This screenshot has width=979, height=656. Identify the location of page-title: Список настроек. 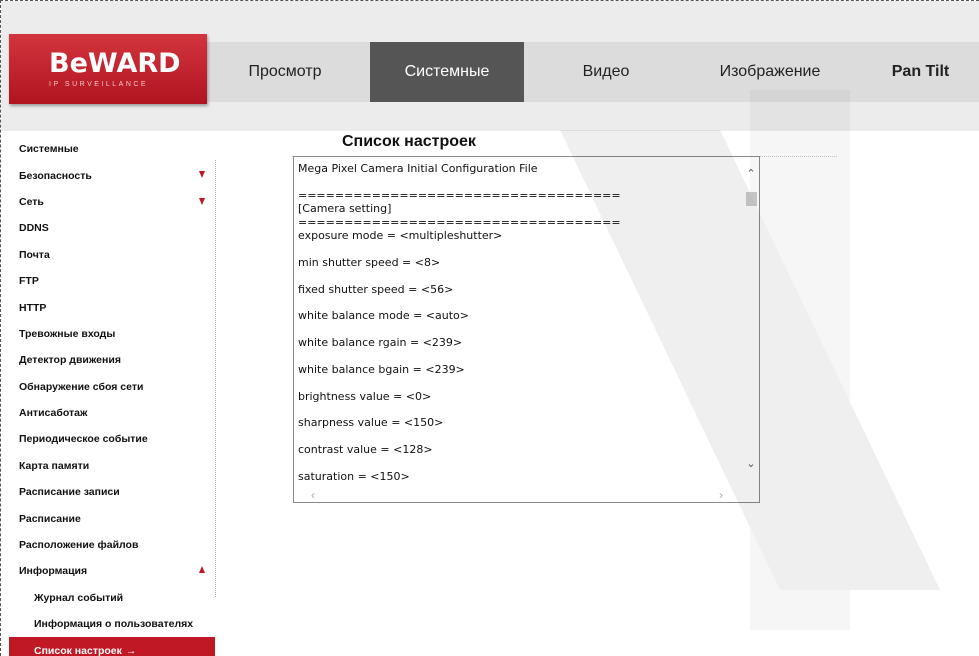
(409, 141).